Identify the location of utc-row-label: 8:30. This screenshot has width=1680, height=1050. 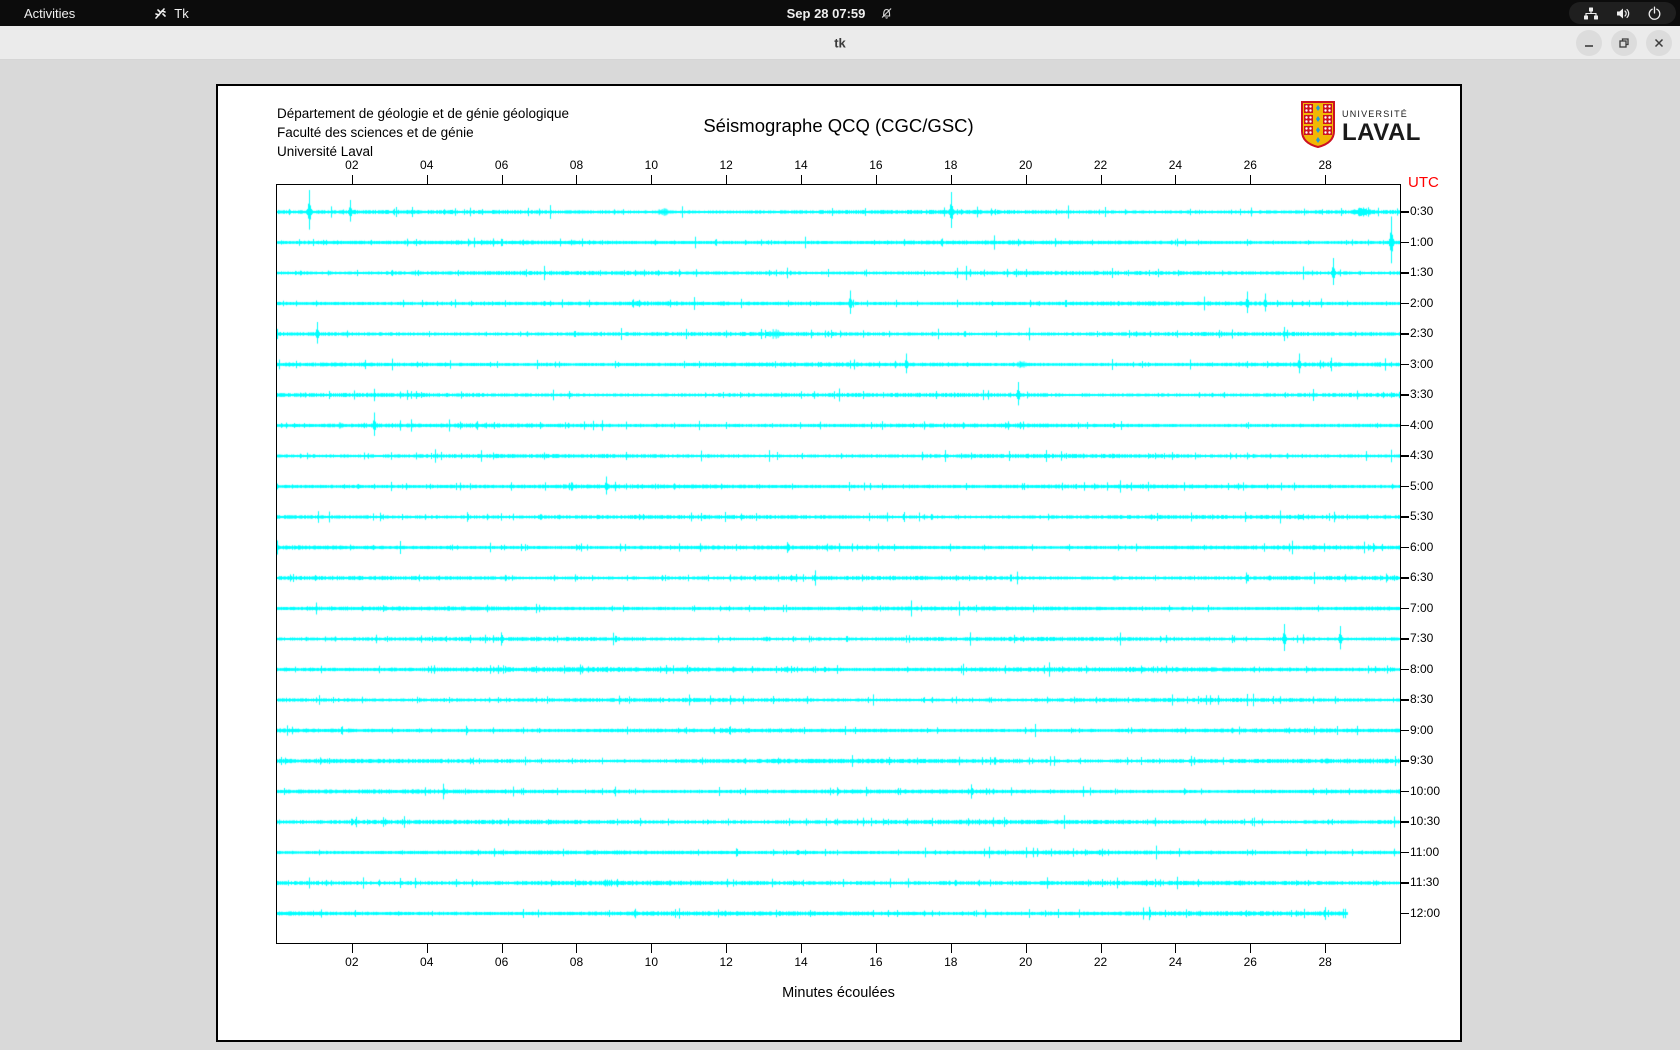
(1422, 699).